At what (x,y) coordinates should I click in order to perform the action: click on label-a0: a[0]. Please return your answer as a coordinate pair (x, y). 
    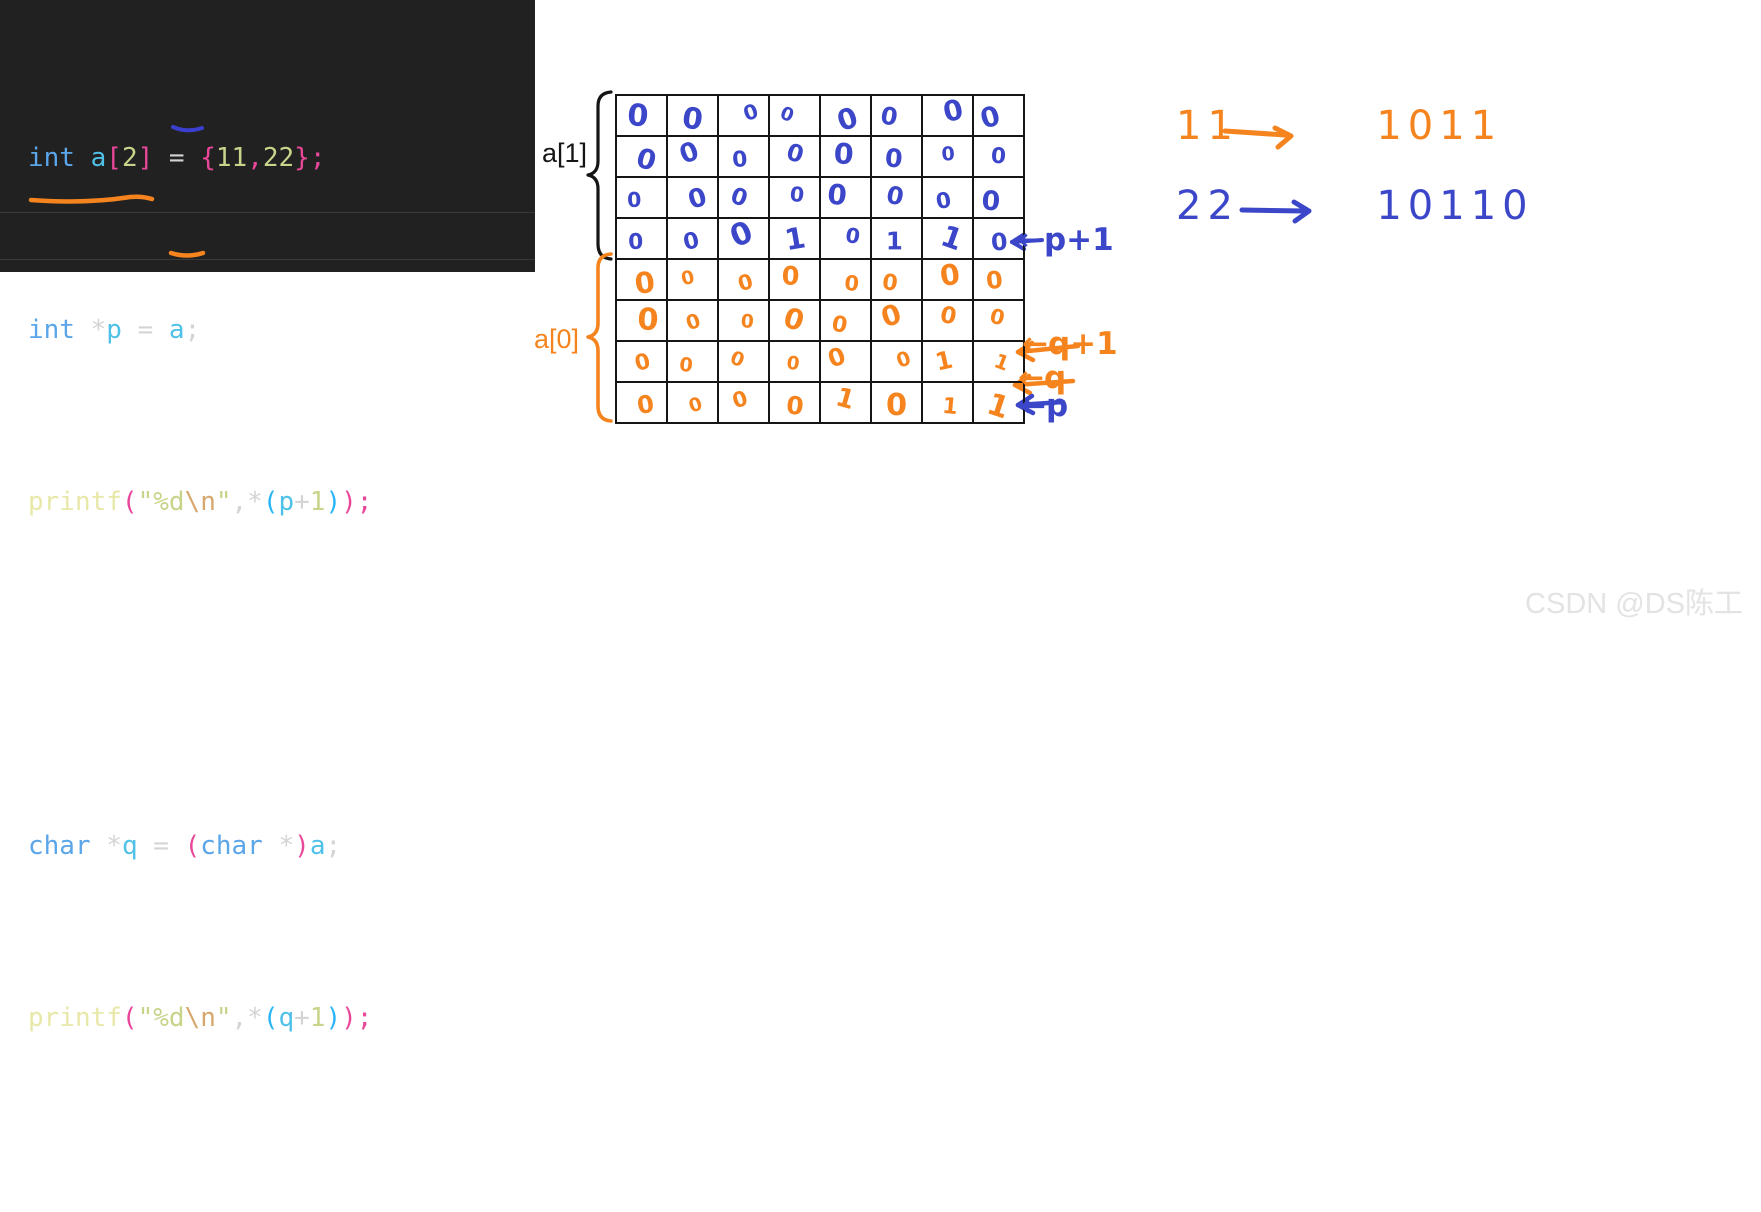
    Looking at the image, I should click on (557, 339).